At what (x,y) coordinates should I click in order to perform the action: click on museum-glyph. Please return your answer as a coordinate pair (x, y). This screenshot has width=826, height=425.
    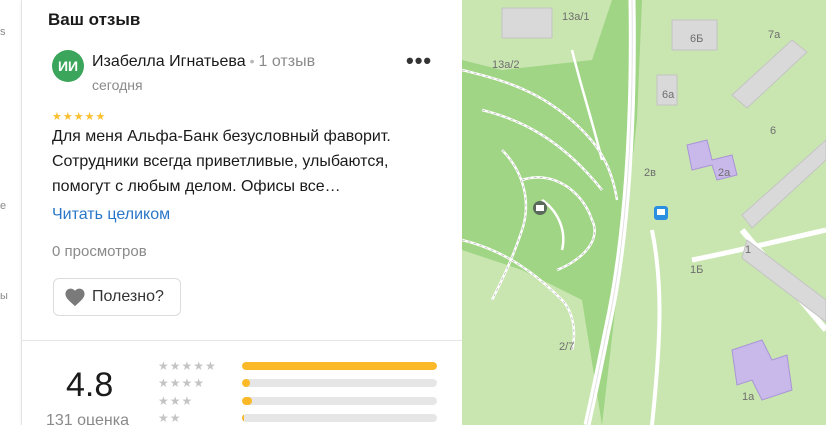
    Looking at the image, I should click on (540, 208).